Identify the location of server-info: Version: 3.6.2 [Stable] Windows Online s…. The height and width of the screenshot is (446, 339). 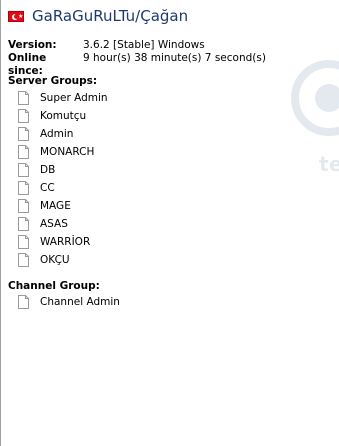
(137, 58).